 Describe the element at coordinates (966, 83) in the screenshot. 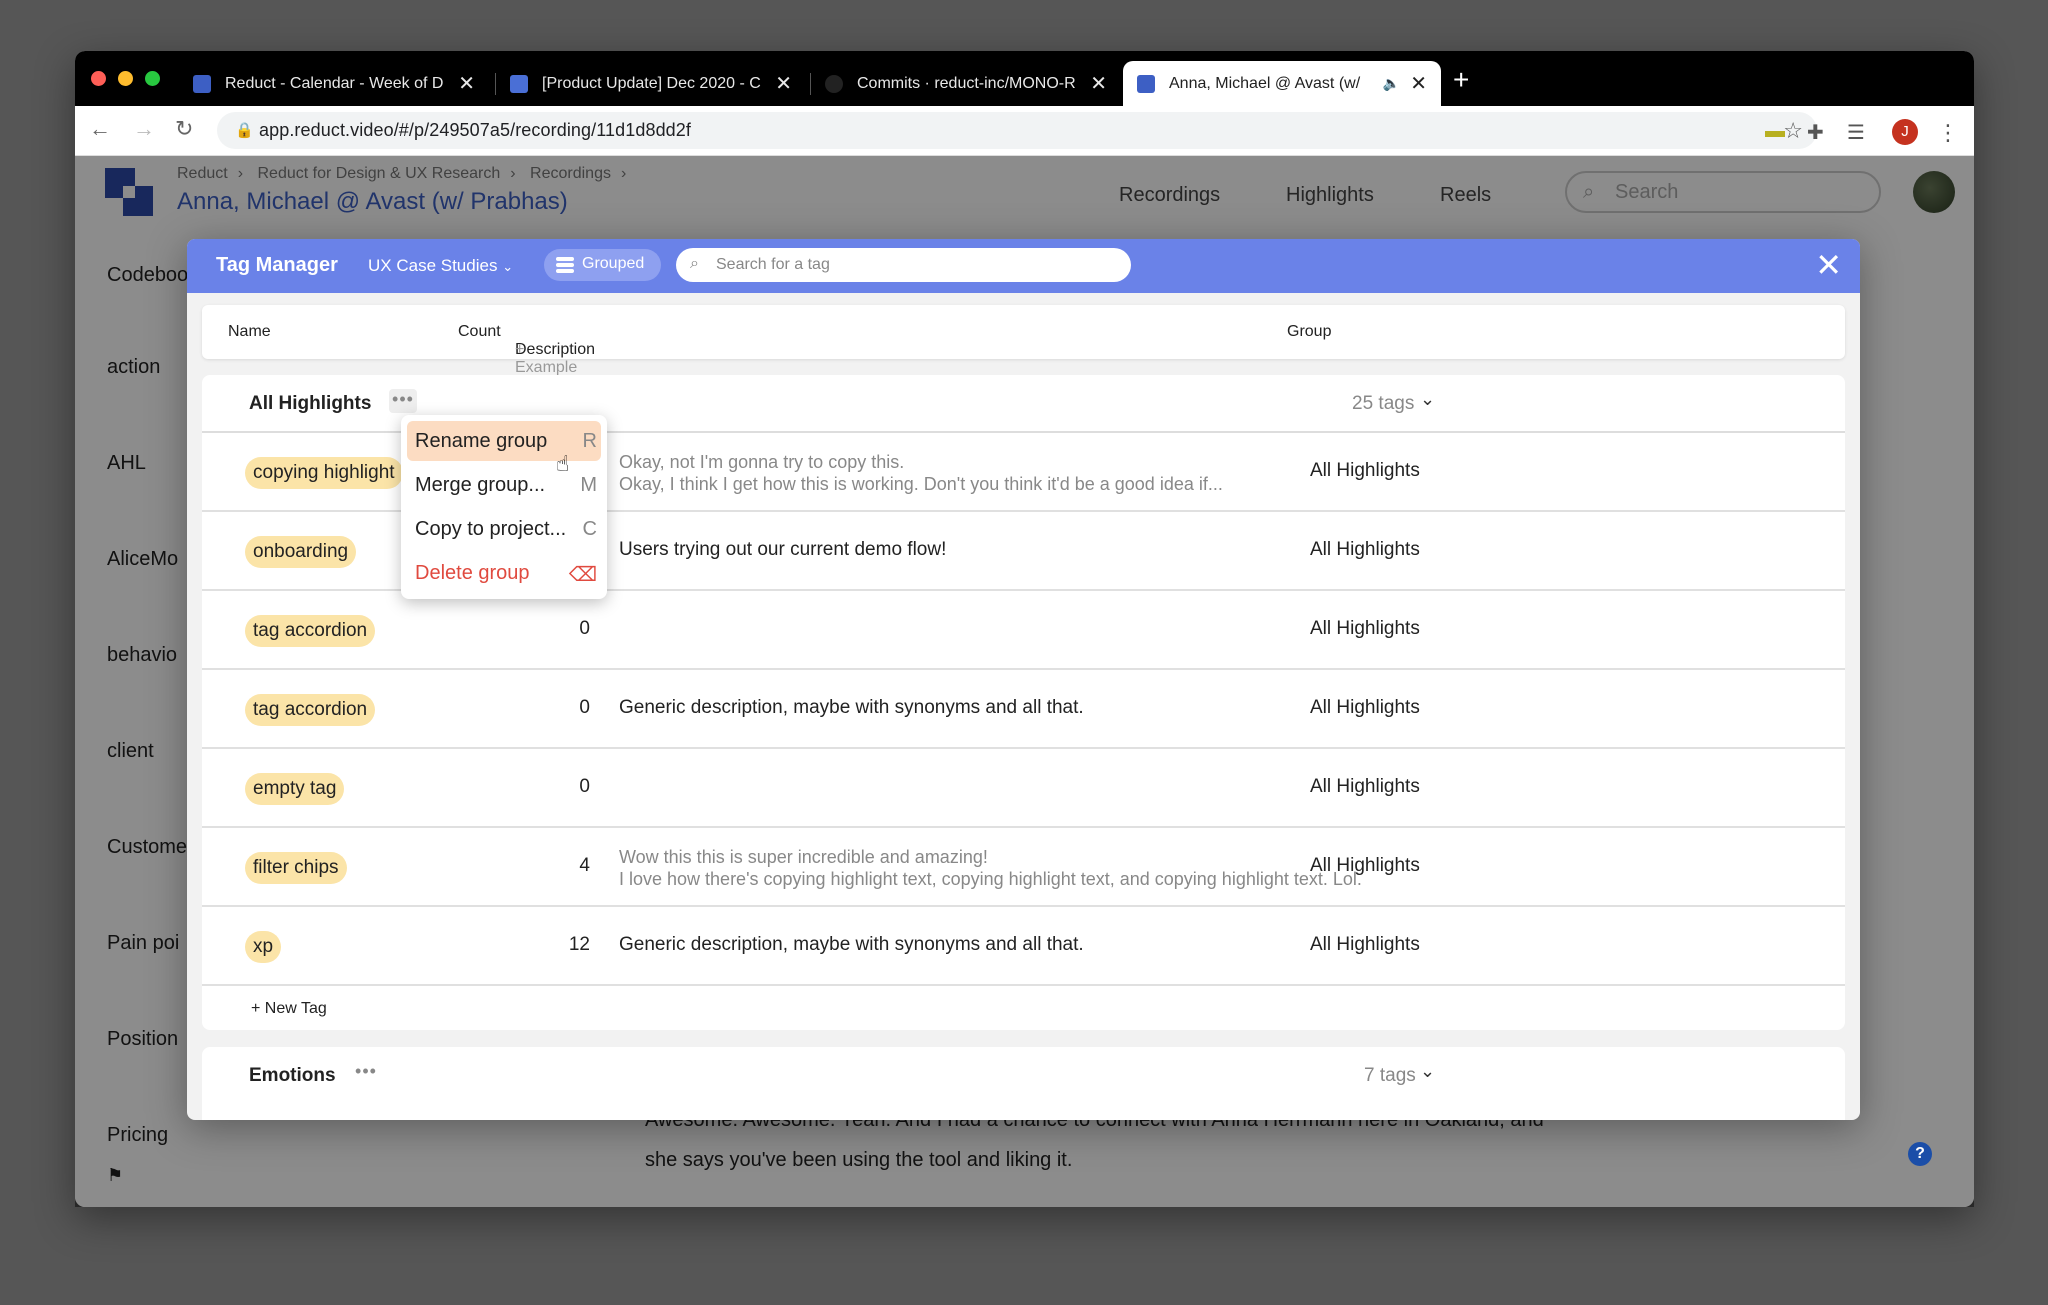

I see `browser-tab-commits: Commits · reduct-inc/MONO-R ✕` at that location.